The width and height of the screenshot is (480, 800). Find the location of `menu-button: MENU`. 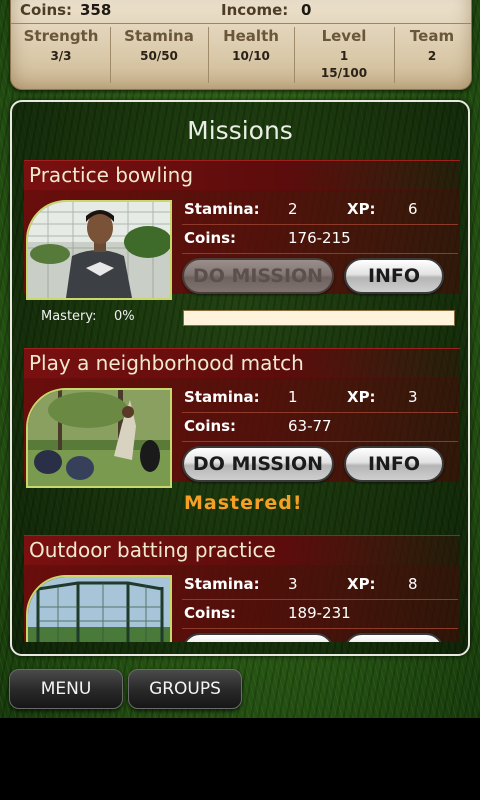

menu-button: MENU is located at coordinates (66, 689).